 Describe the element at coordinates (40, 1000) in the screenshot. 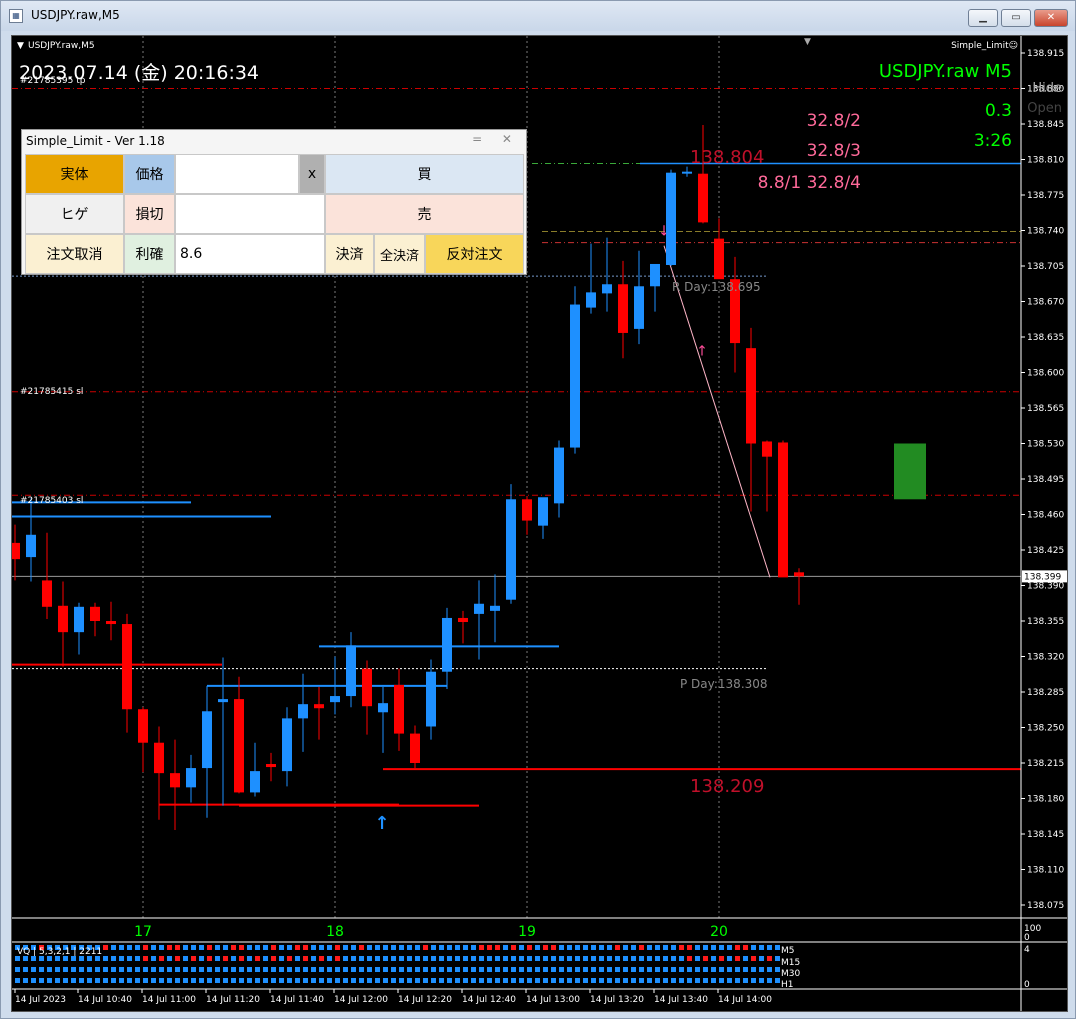

I see `time-tick-label: 14 Jul 2023` at that location.